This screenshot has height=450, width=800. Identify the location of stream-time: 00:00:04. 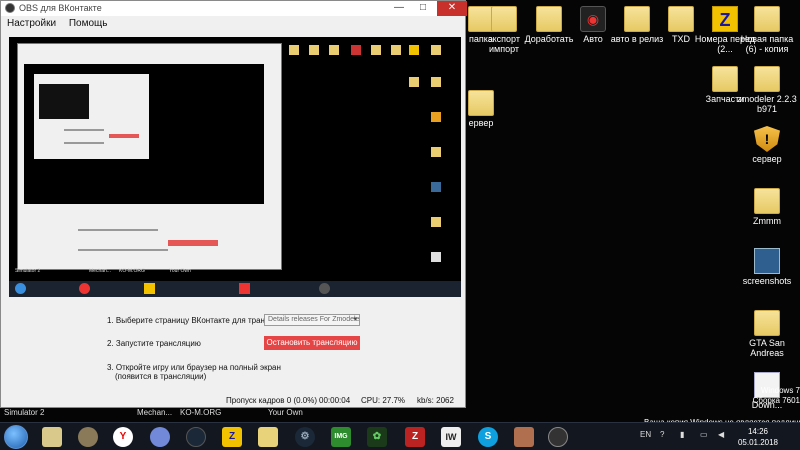
(335, 400).